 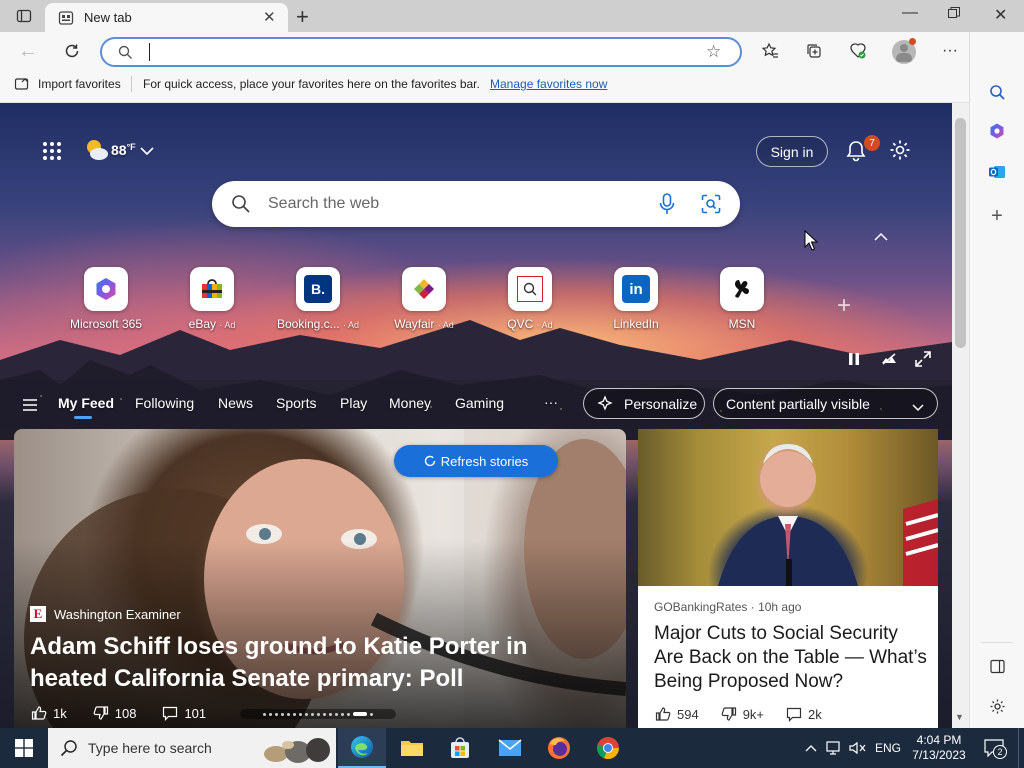 What do you see at coordinates (72, 51) in the screenshot?
I see `refresh-button` at bounding box center [72, 51].